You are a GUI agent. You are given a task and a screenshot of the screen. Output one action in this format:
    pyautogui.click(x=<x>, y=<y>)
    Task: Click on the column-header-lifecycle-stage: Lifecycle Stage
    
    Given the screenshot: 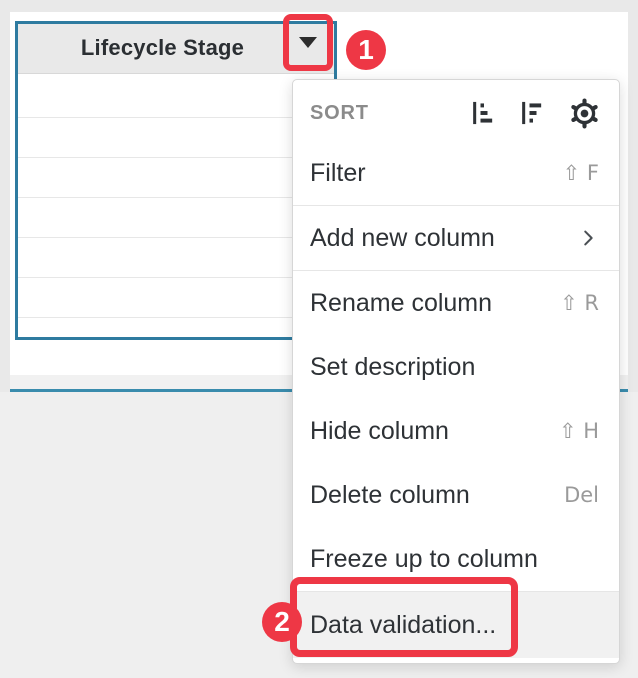 What is the action you would take?
    pyautogui.click(x=175, y=48)
    